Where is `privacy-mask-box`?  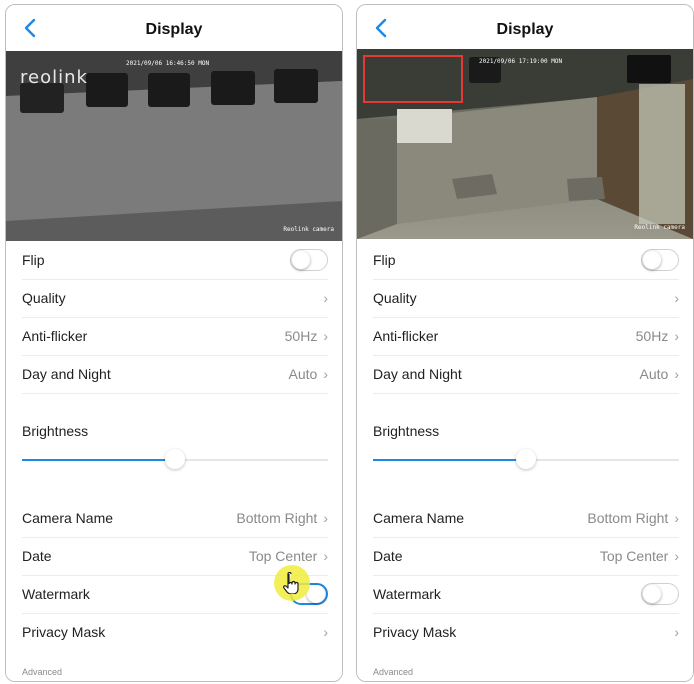
privacy-mask-box is located at coordinates (413, 79).